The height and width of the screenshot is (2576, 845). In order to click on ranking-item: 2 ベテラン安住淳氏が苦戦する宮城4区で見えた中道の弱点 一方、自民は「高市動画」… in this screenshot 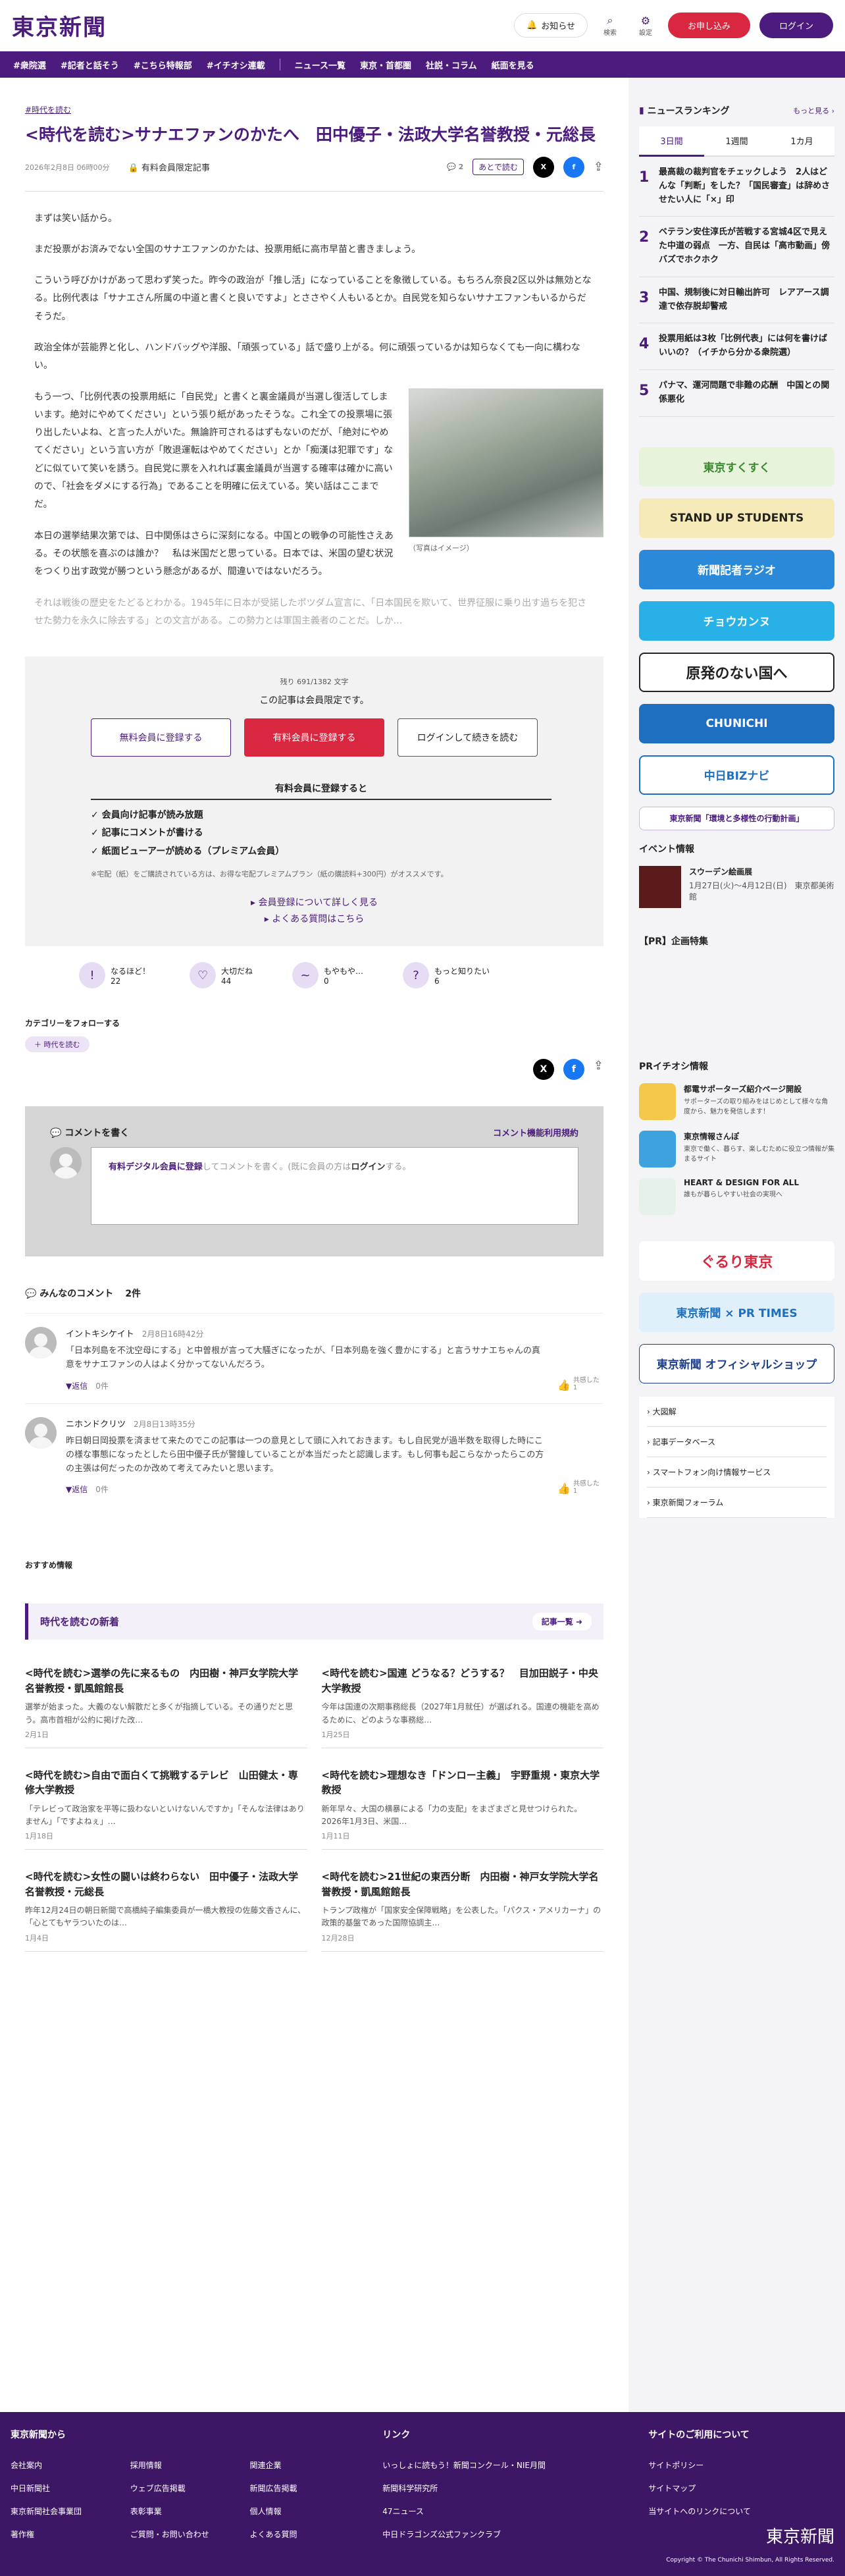, I will do `click(737, 247)`.